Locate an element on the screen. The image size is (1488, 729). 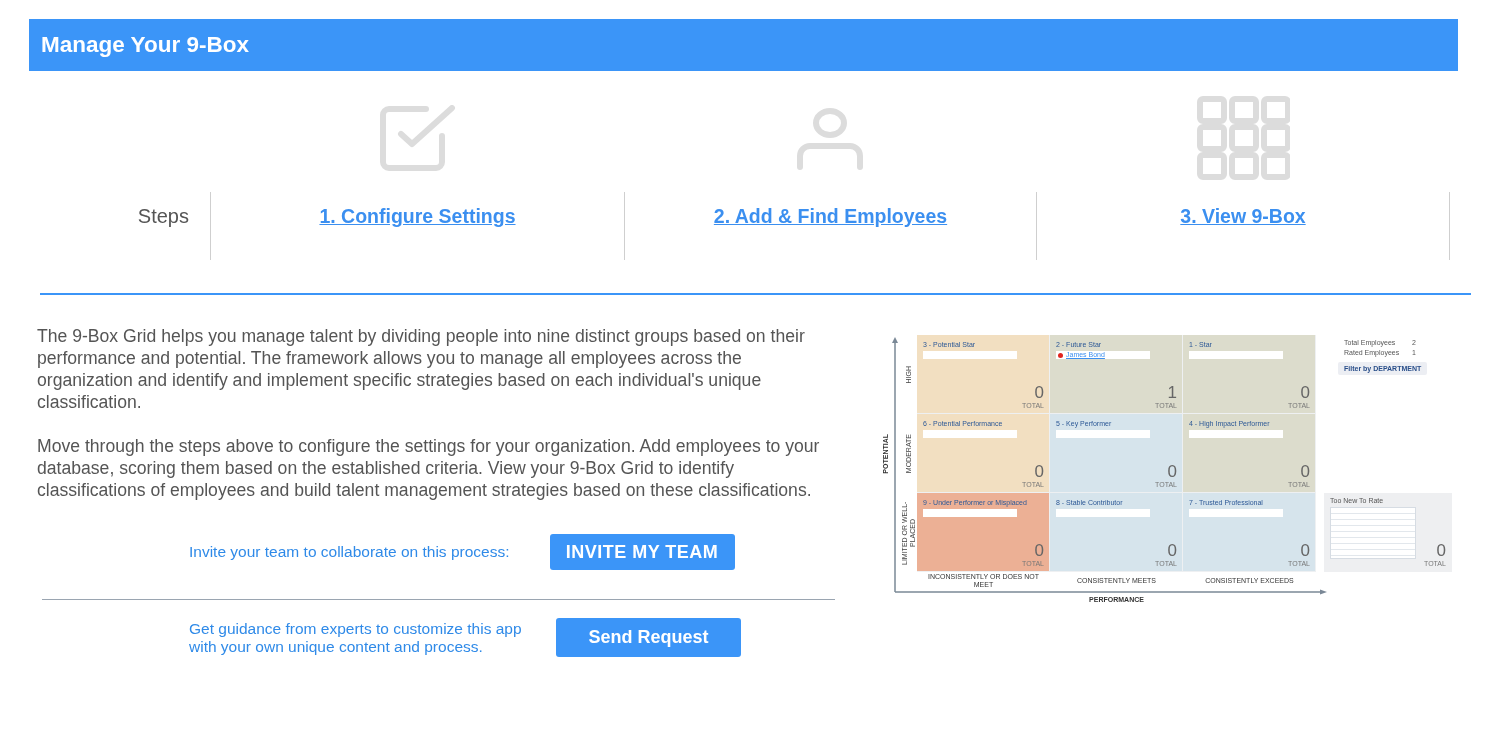
send-request-button: Send Request is located at coordinates (648, 637).